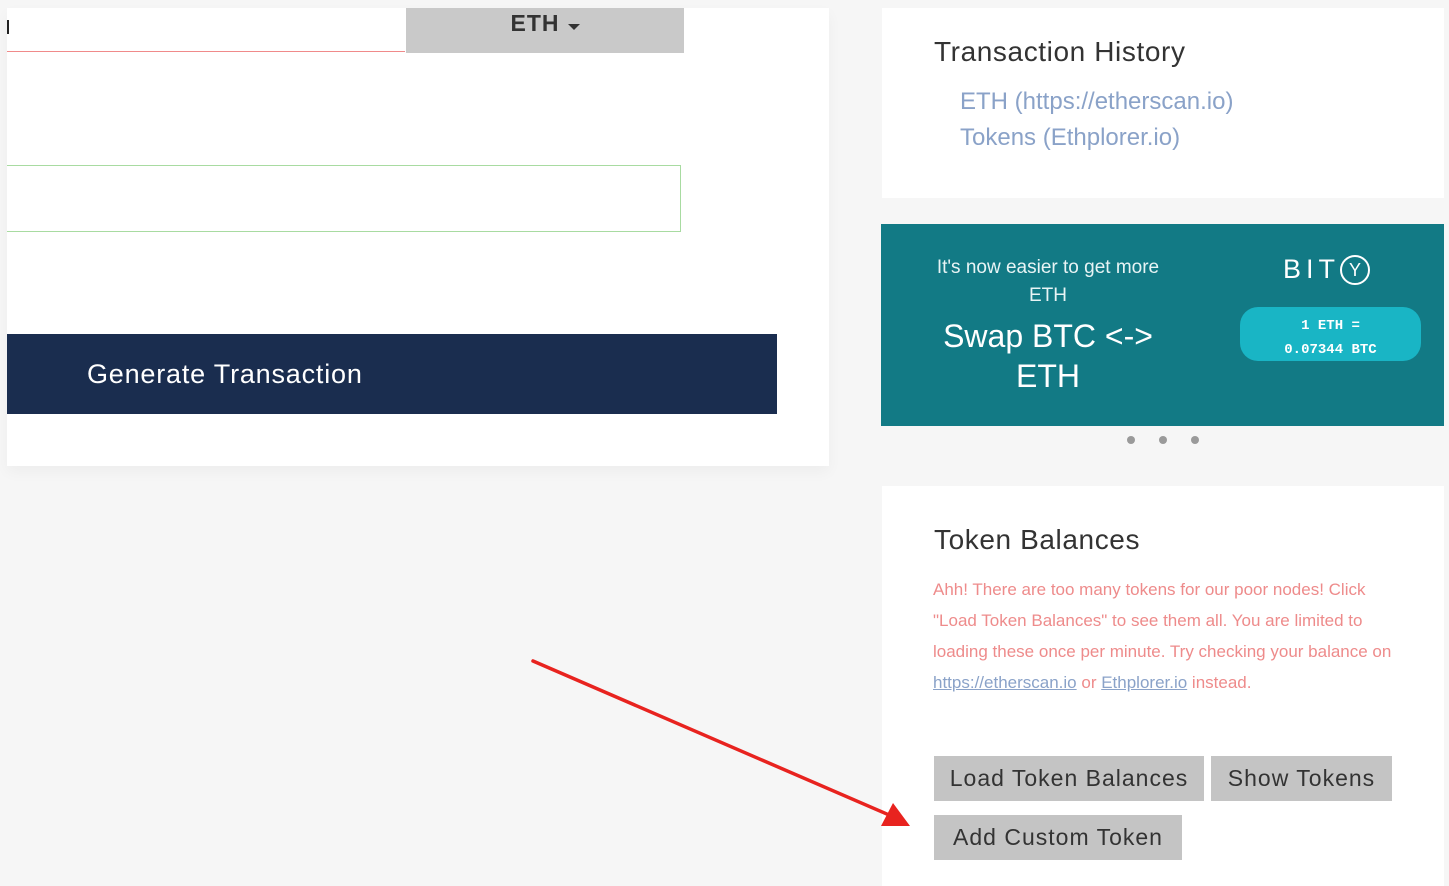  I want to click on token-balances-title: Token Balances, so click(1037, 539).